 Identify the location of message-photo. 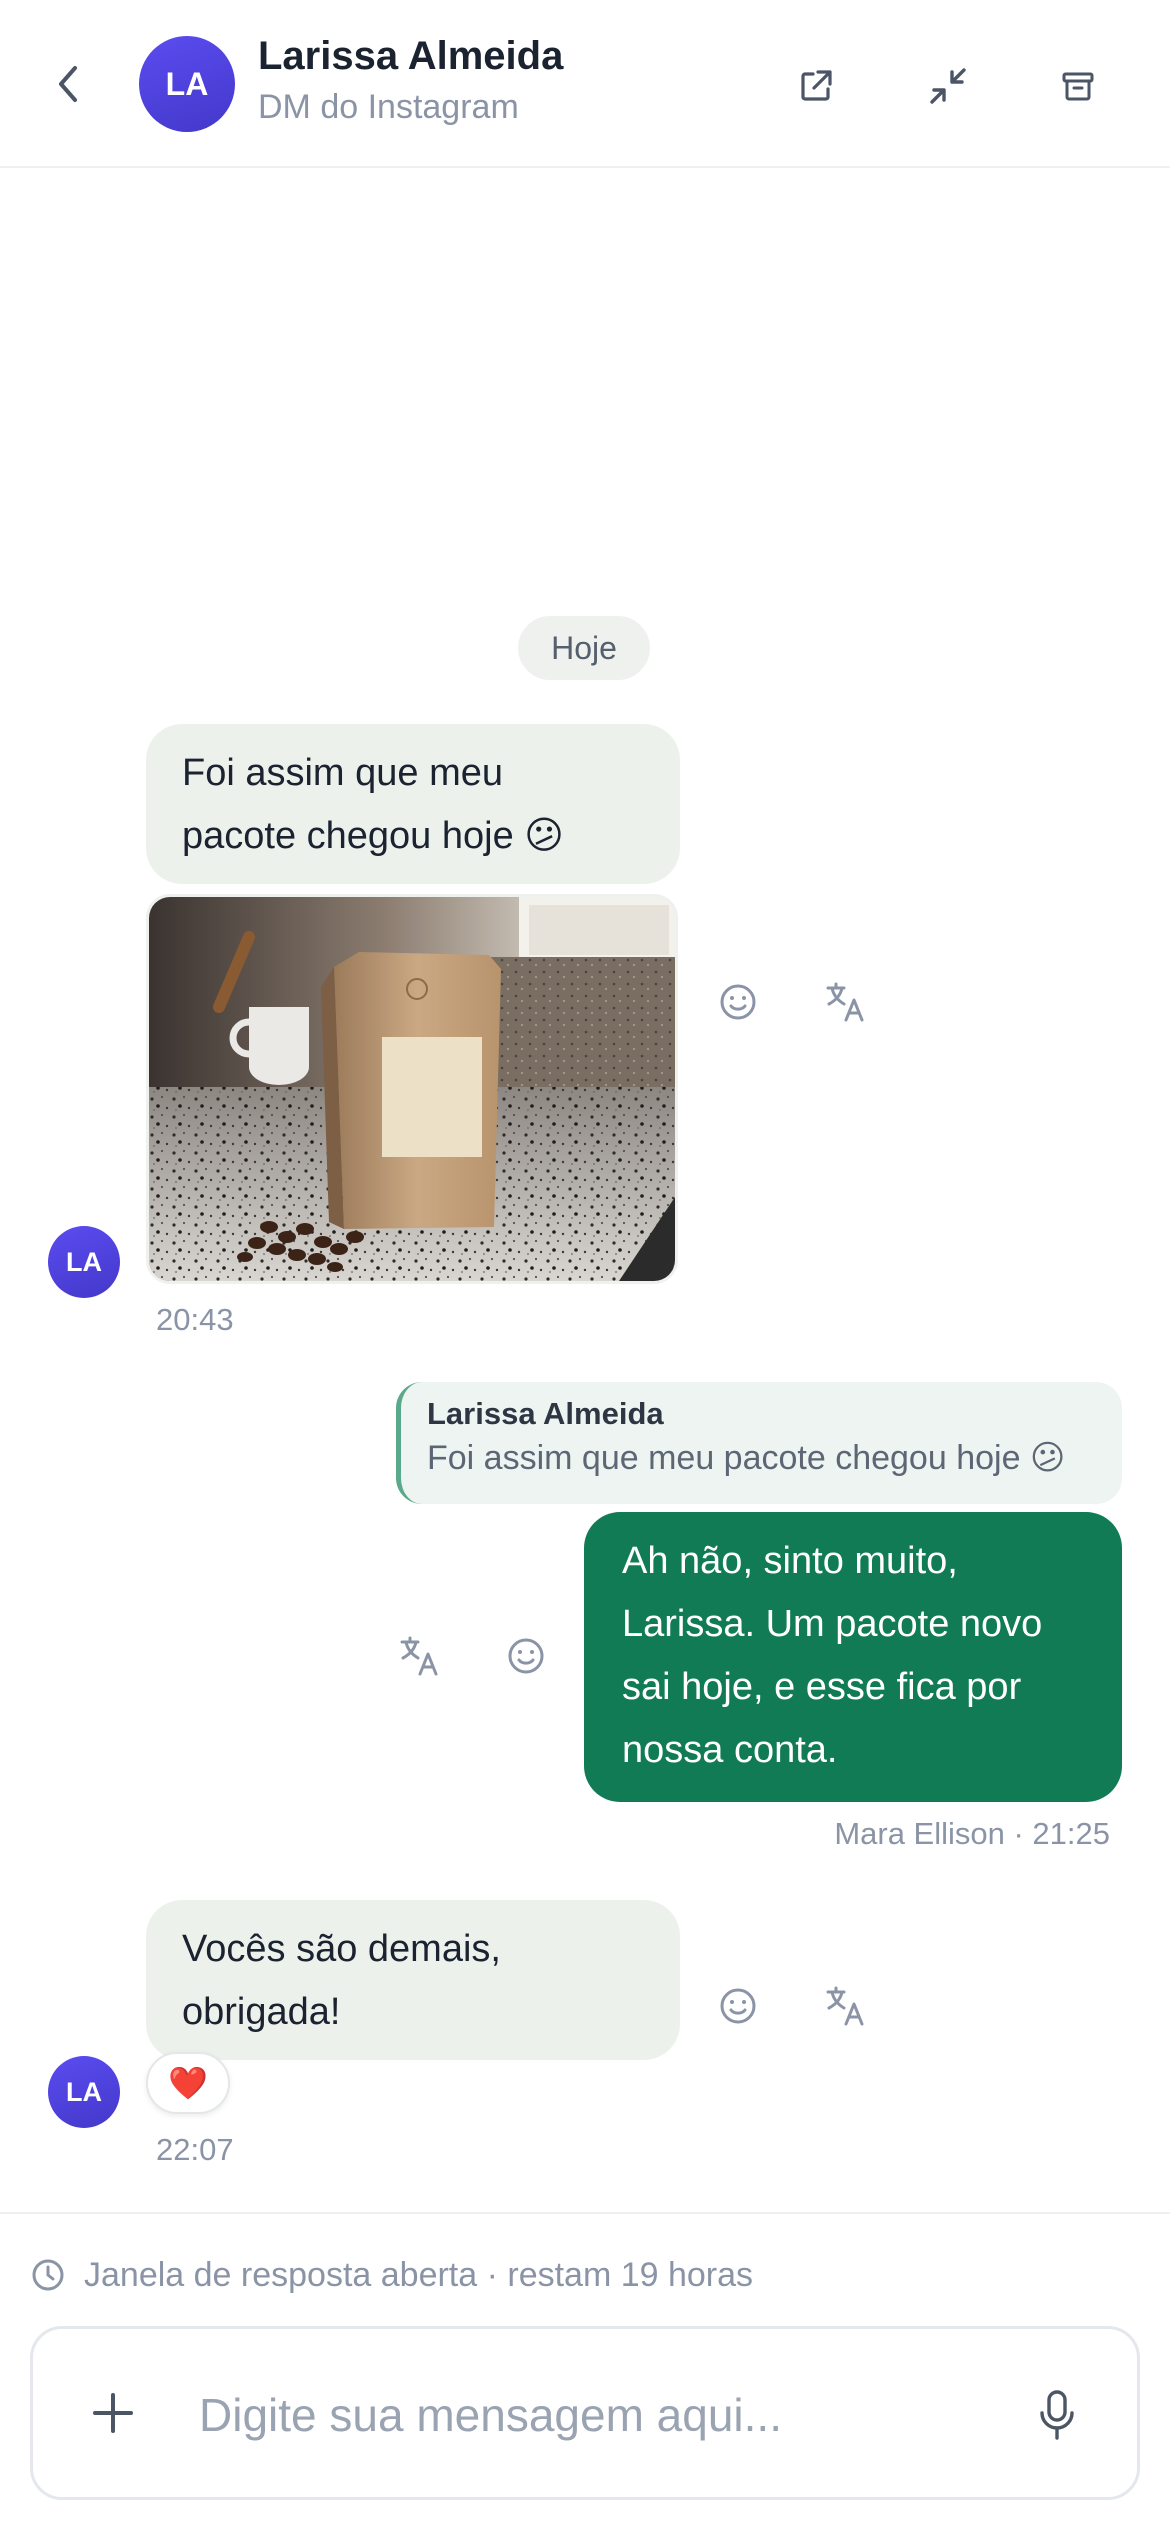
(412, 1089).